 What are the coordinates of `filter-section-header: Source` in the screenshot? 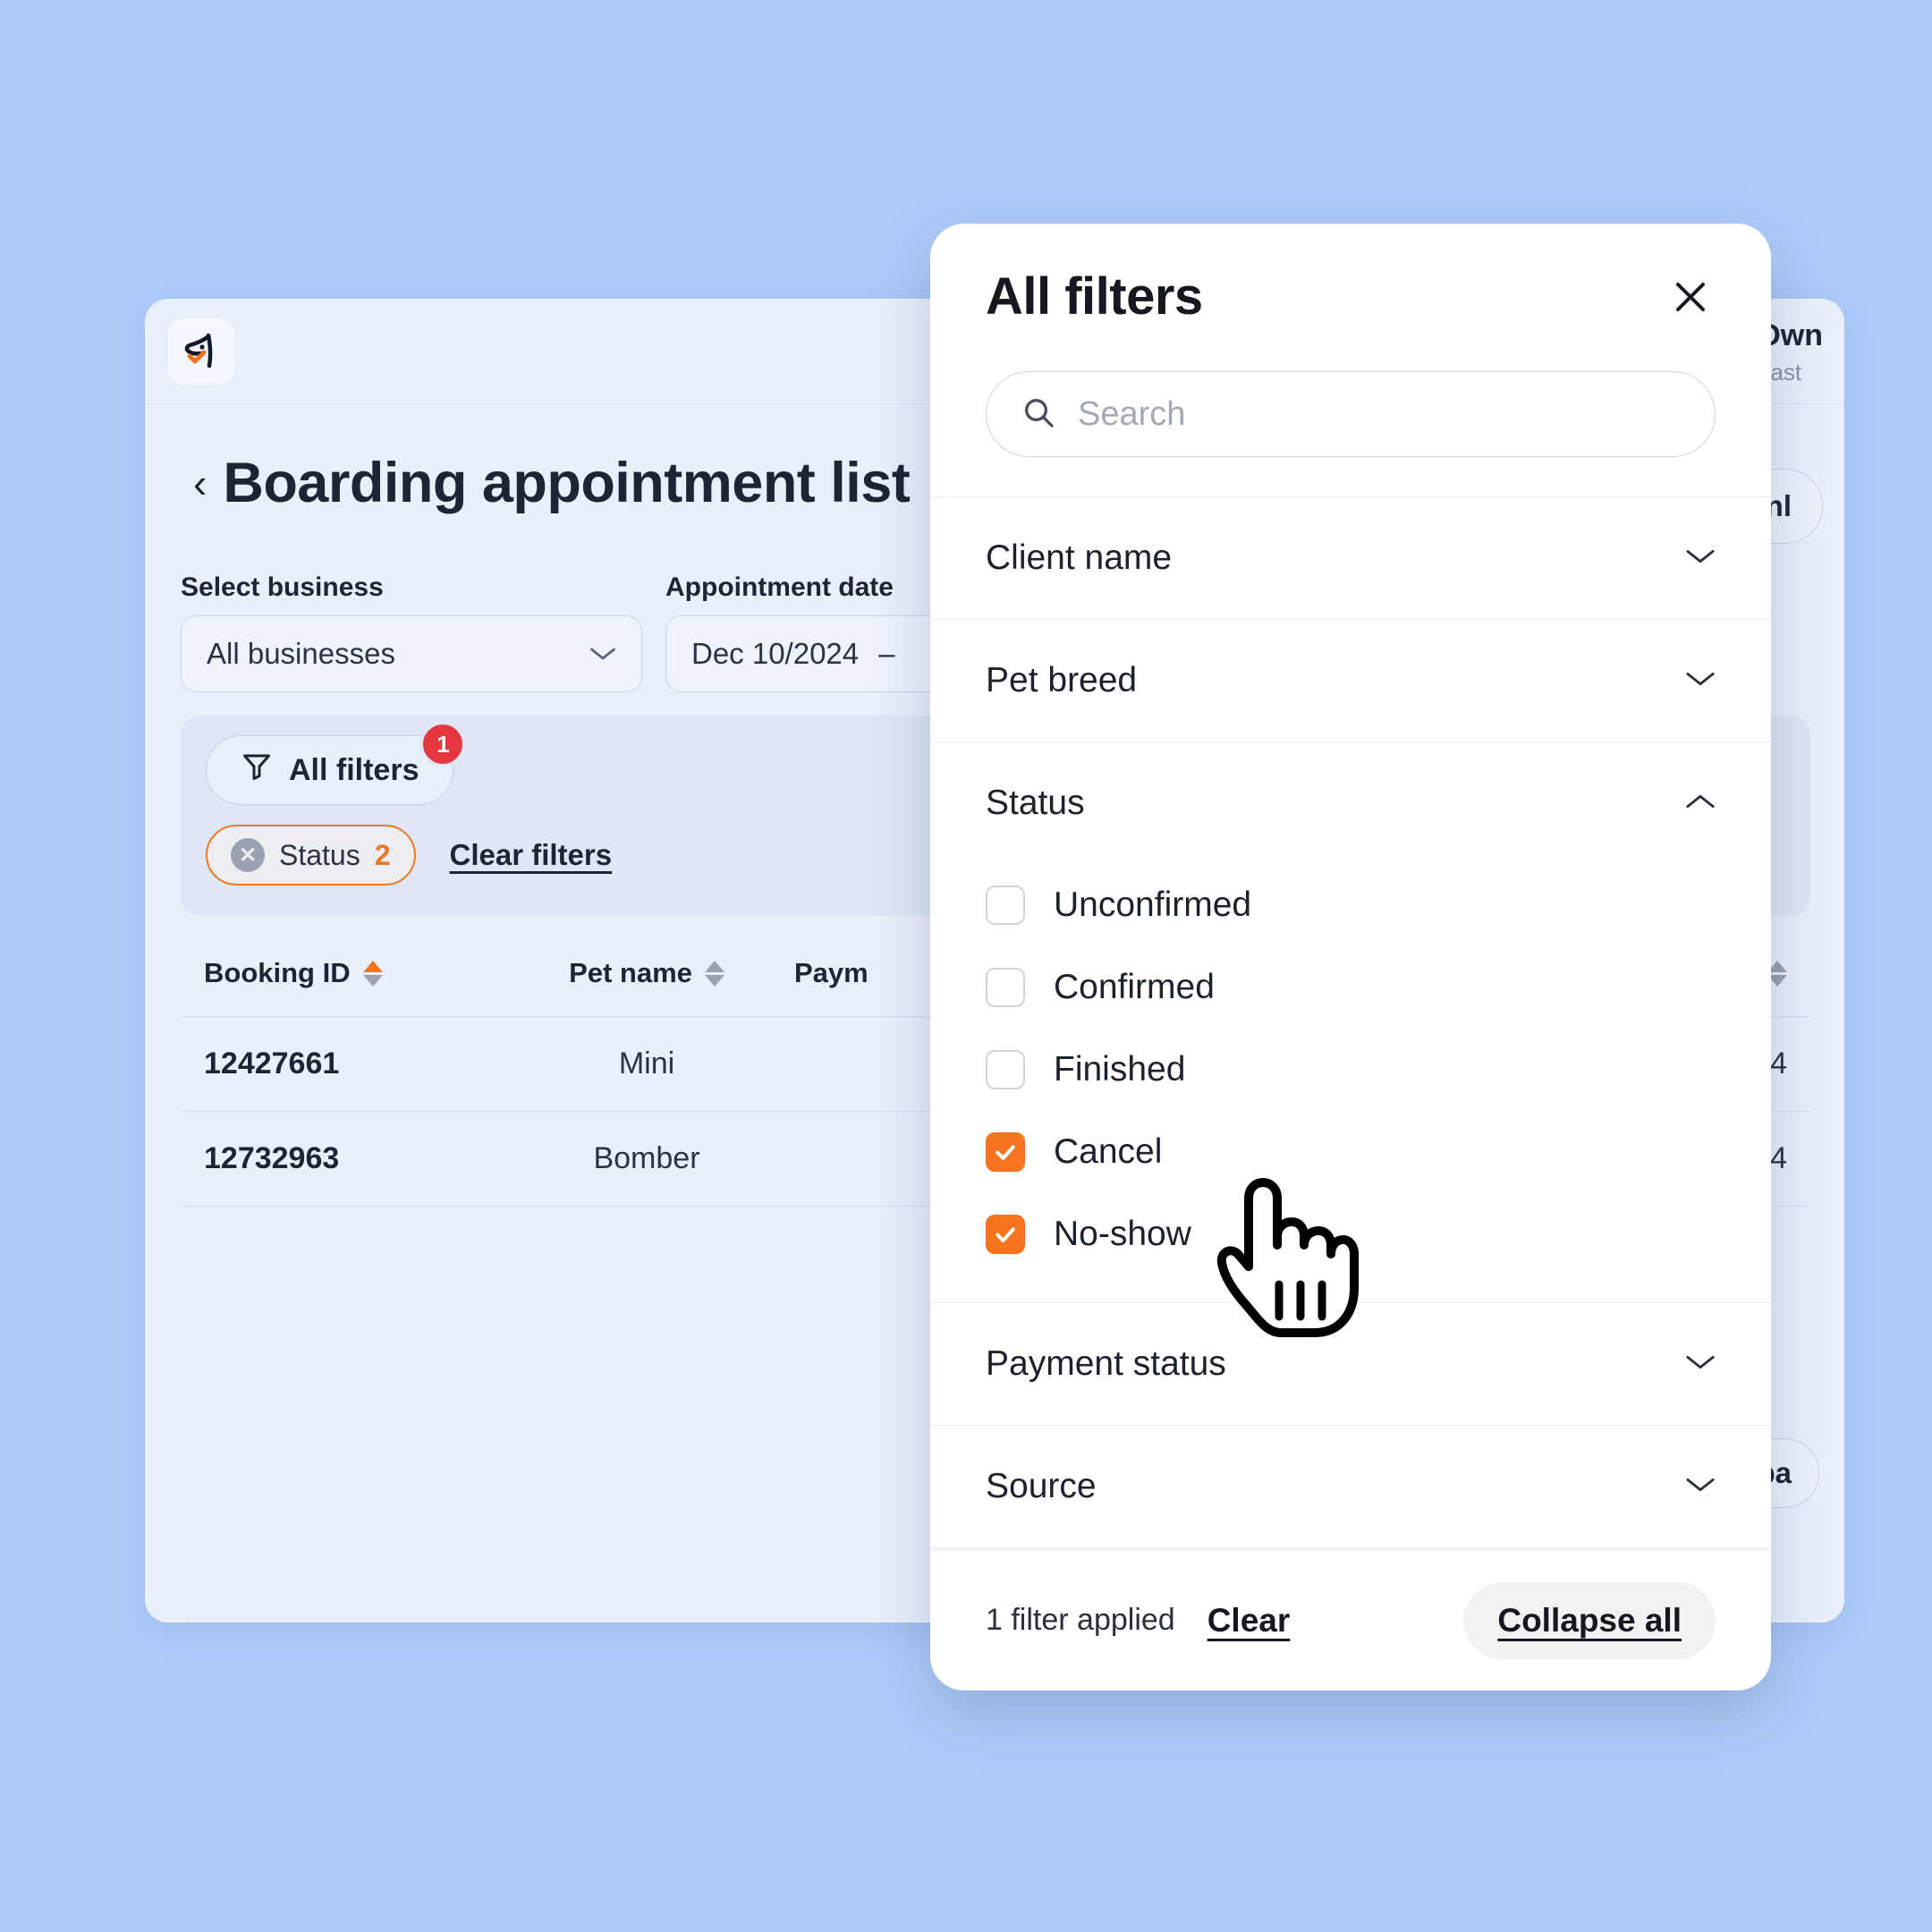 It's located at (1351, 1486).